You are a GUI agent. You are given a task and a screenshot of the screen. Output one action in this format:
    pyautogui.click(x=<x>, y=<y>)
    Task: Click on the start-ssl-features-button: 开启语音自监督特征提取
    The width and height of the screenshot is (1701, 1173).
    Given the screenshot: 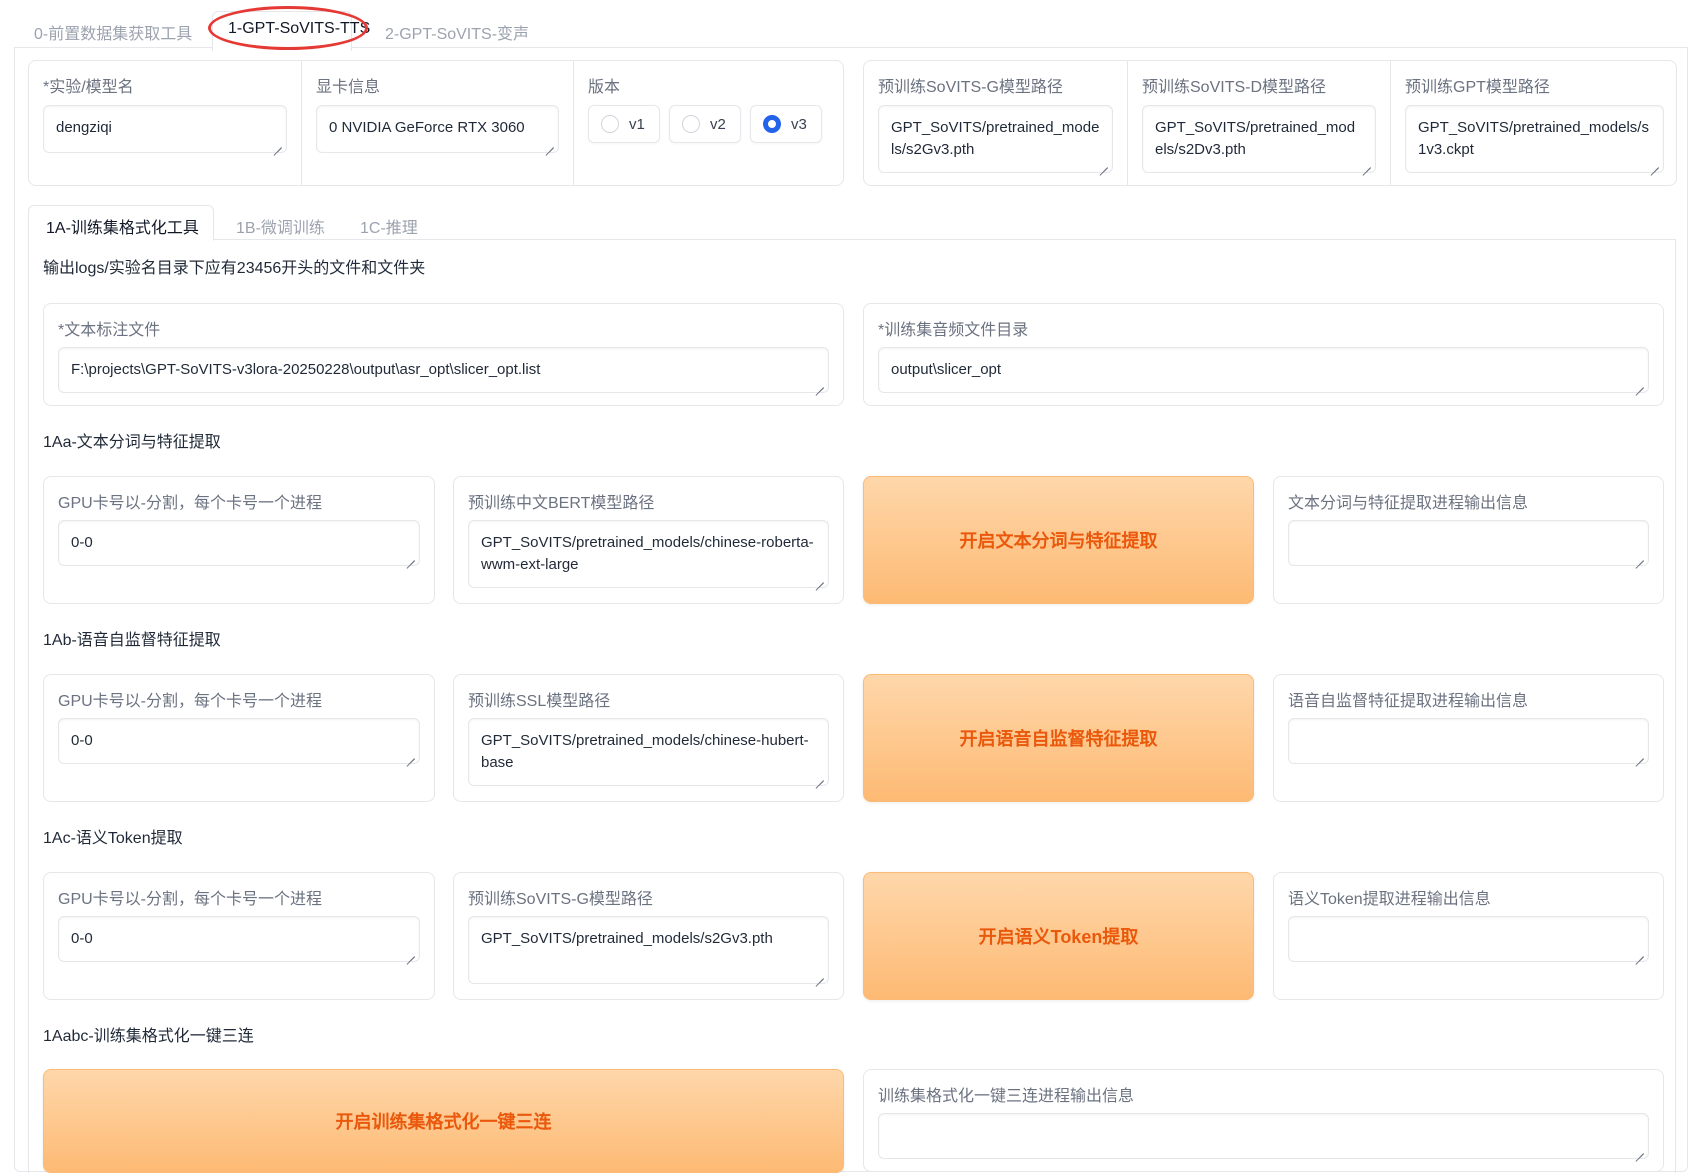 What is the action you would take?
    pyautogui.click(x=1058, y=738)
    